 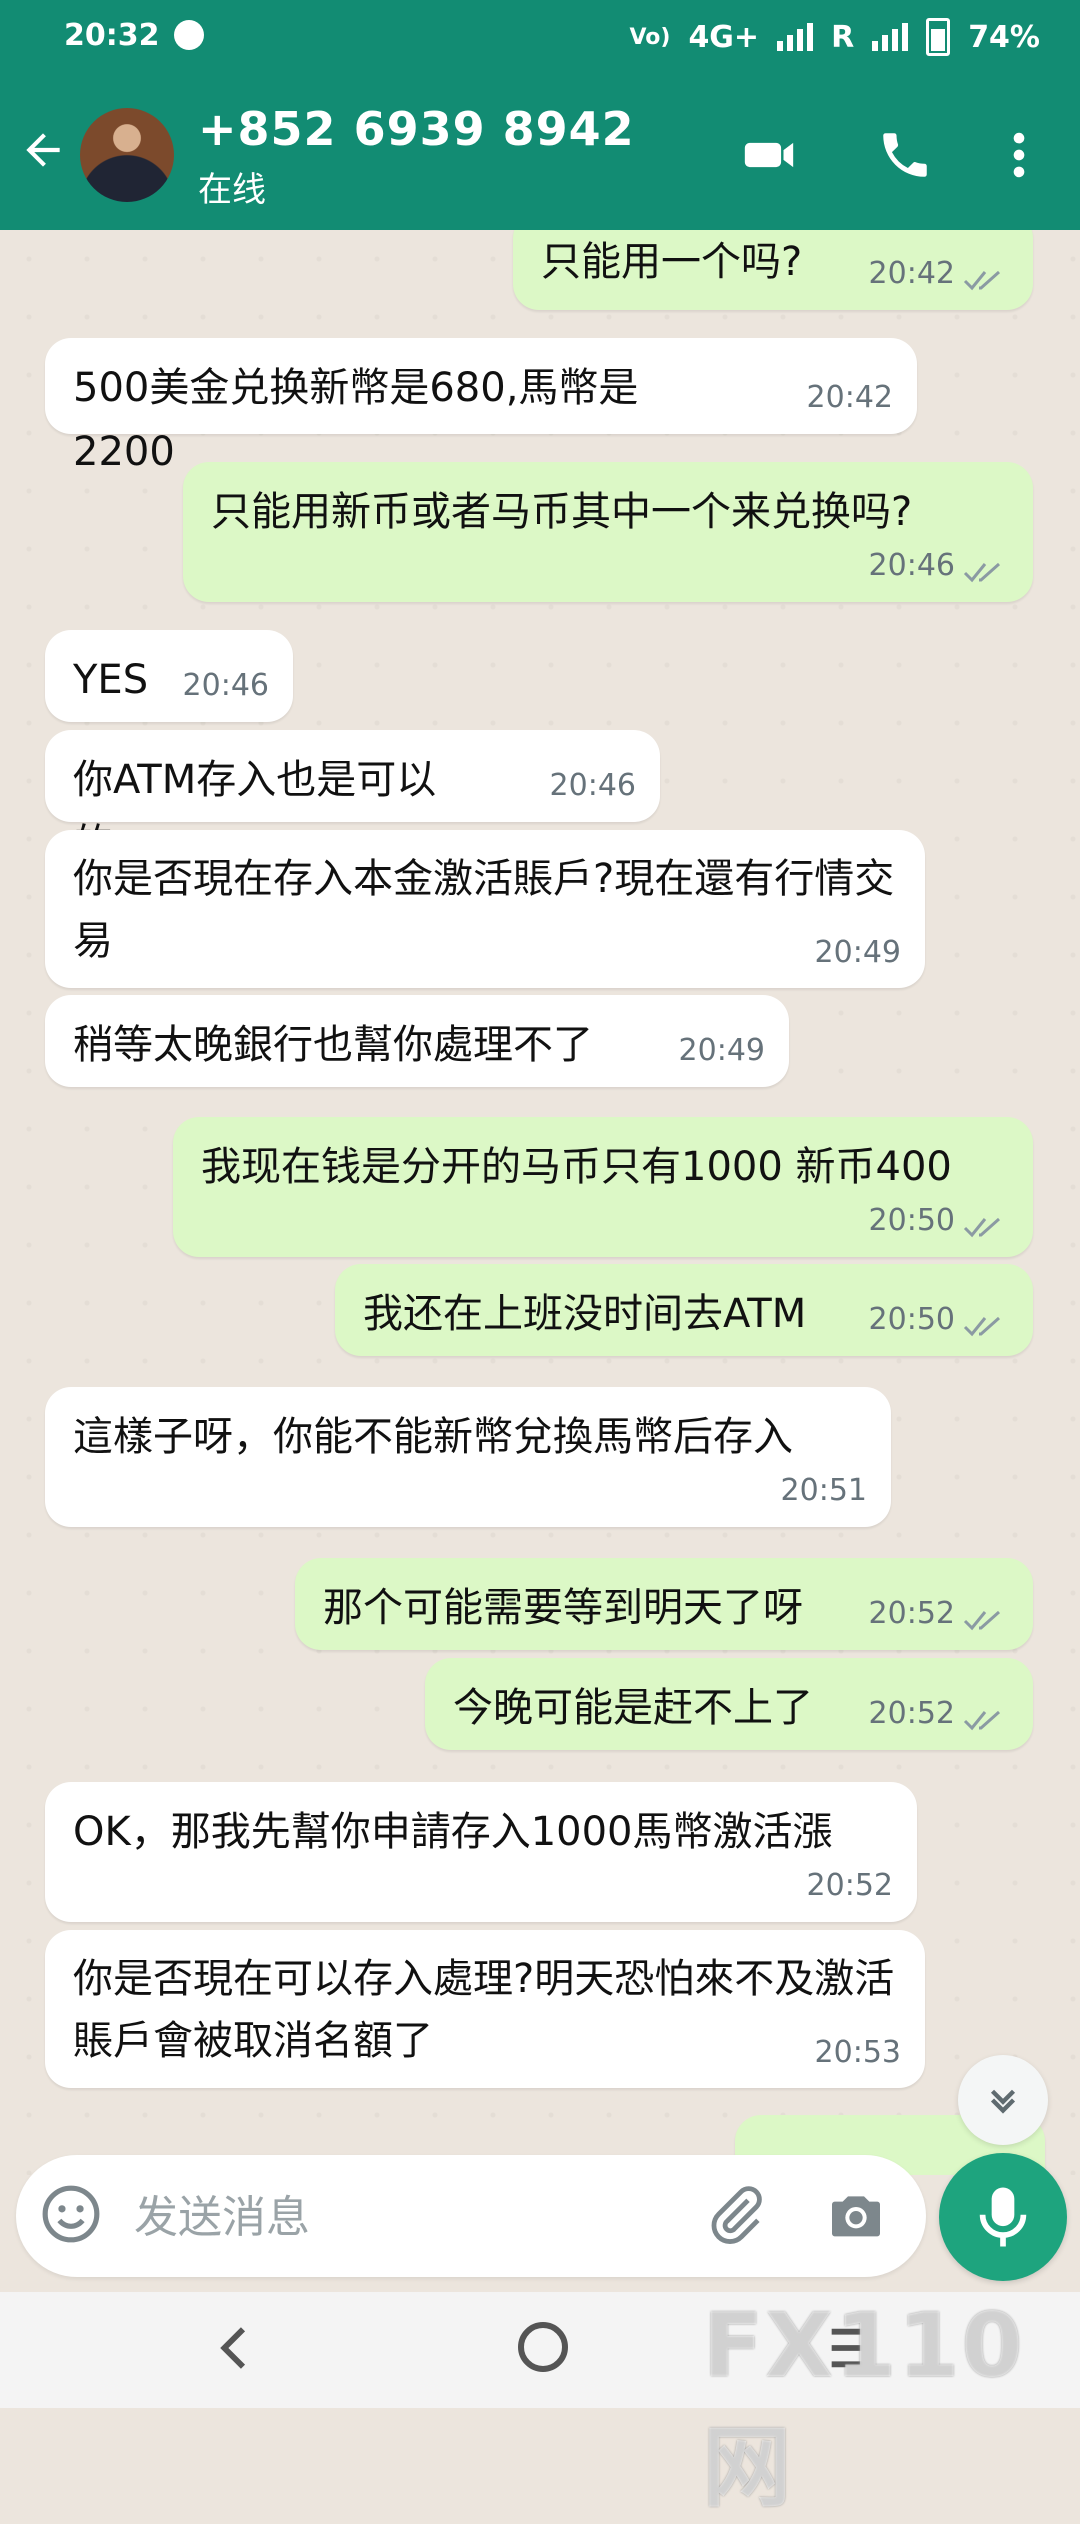 I want to click on mic-icon, so click(x=1003, y=2217).